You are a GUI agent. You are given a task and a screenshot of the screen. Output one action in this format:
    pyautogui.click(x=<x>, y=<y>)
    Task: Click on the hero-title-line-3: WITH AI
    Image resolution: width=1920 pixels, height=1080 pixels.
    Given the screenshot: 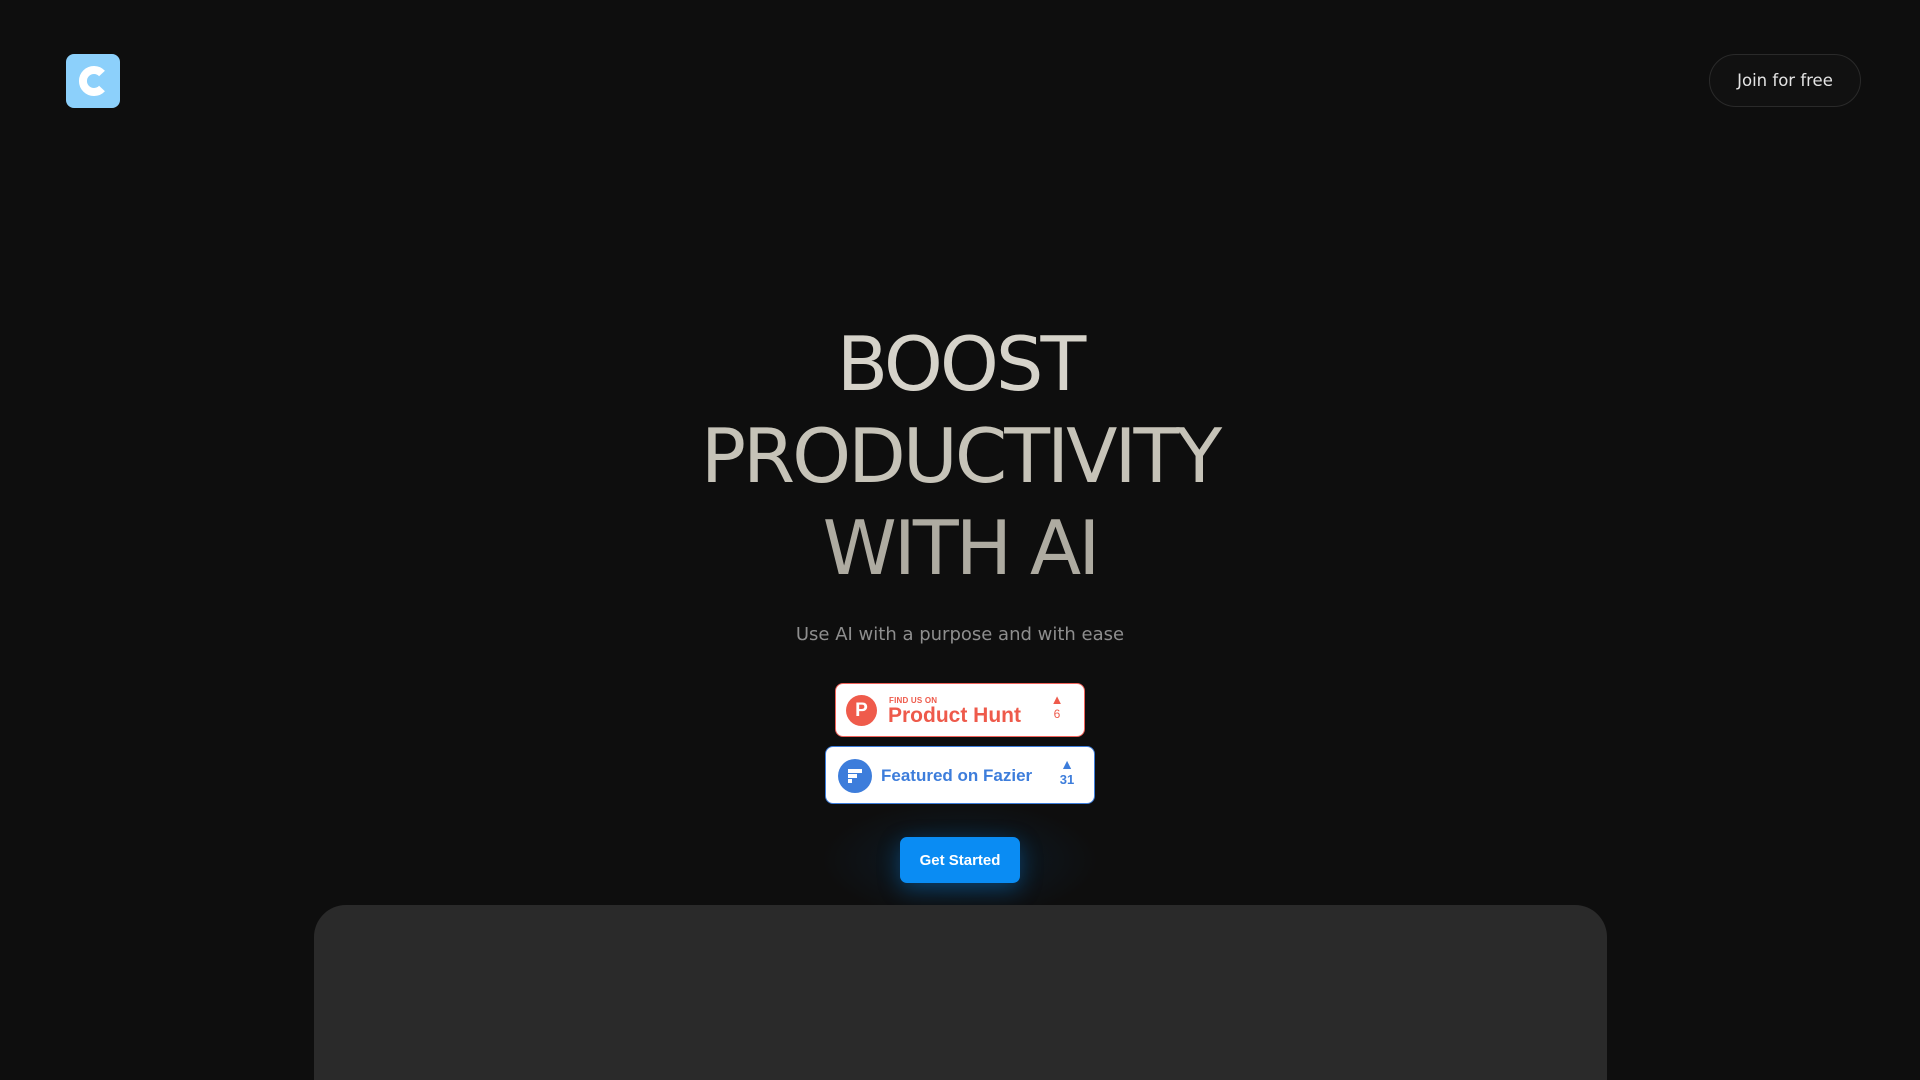 What is the action you would take?
    pyautogui.click(x=961, y=548)
    